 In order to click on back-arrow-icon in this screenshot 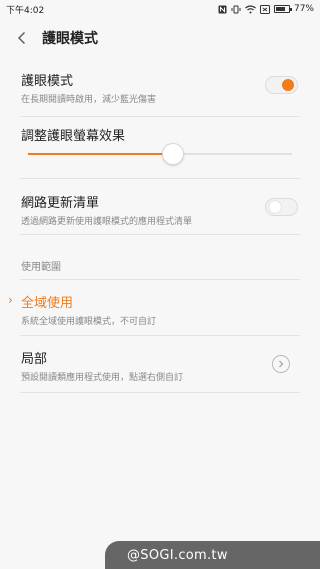, I will do `click(22, 38)`.